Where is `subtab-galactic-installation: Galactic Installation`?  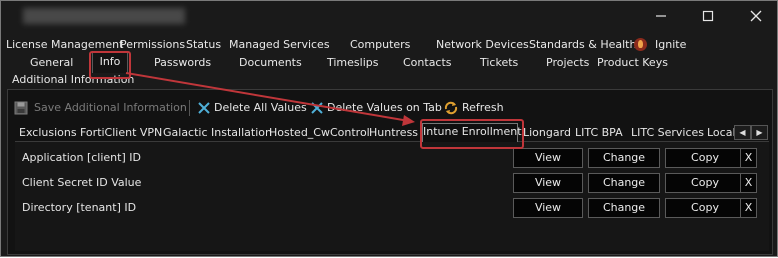 subtab-galactic-installation: Galactic Installation is located at coordinates (217, 133).